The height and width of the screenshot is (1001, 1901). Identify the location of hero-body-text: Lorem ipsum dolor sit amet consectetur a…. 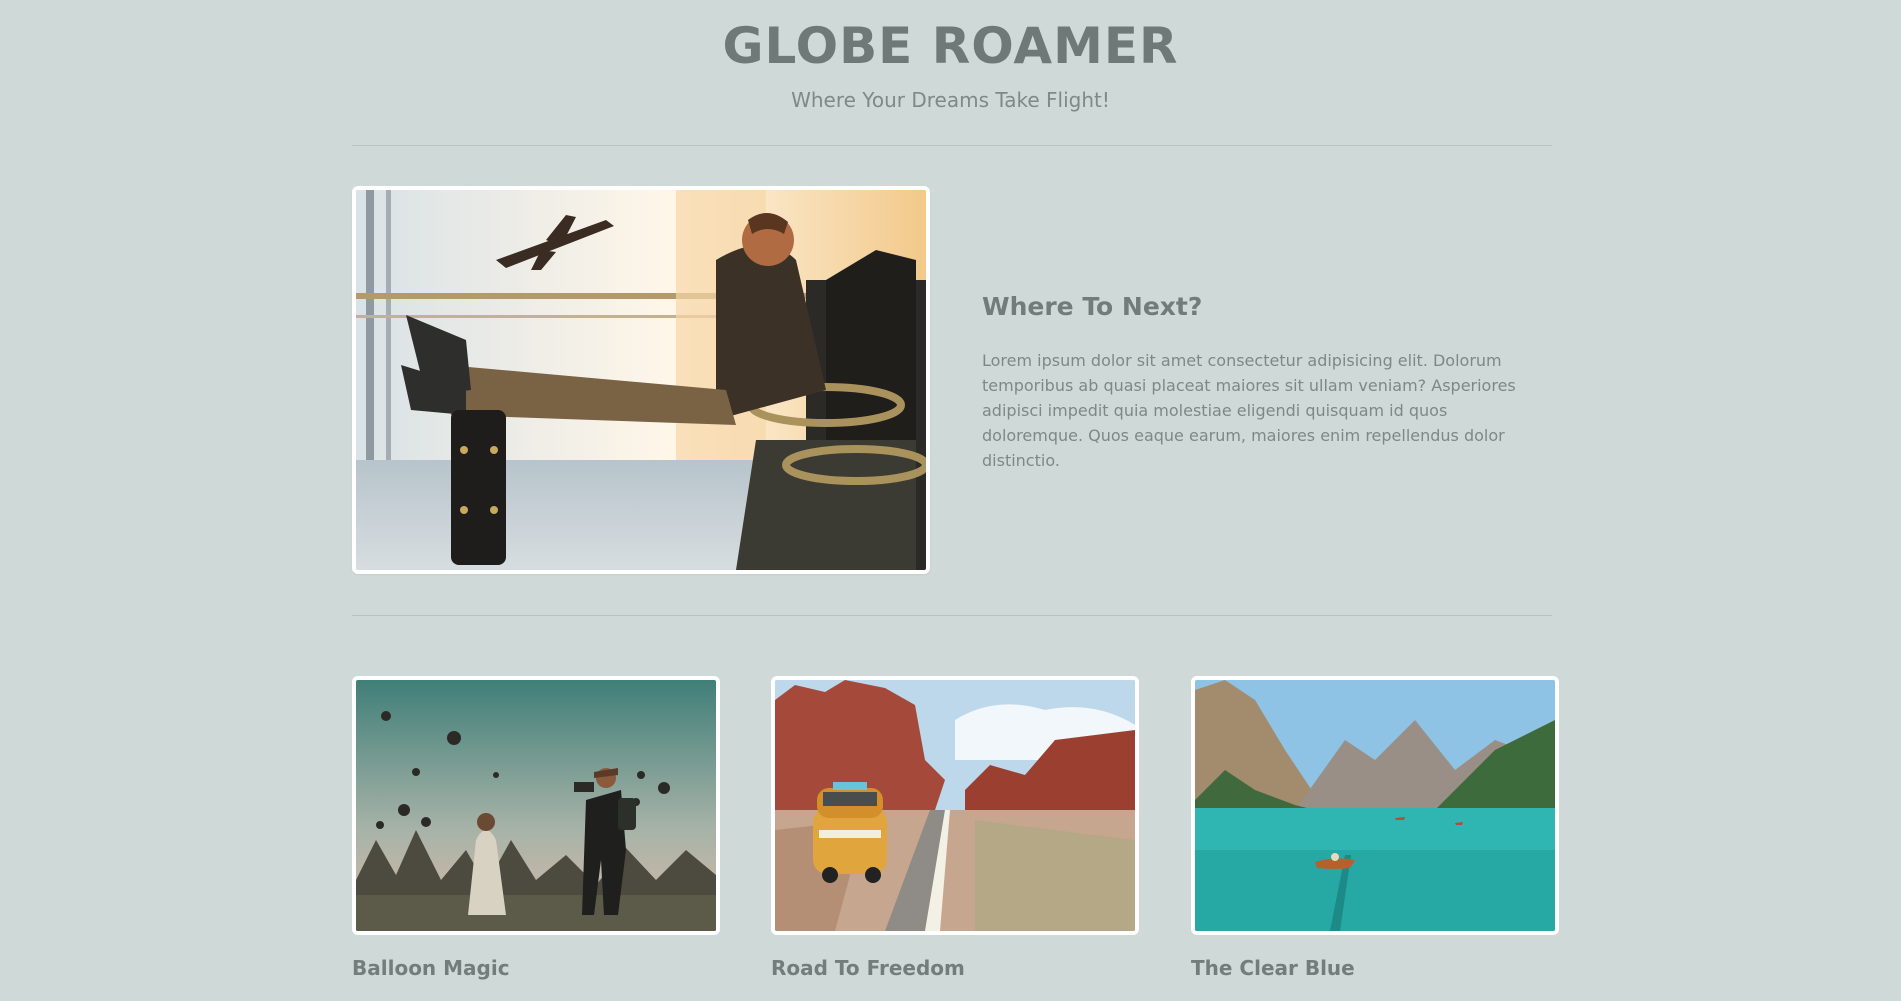
(1249, 410).